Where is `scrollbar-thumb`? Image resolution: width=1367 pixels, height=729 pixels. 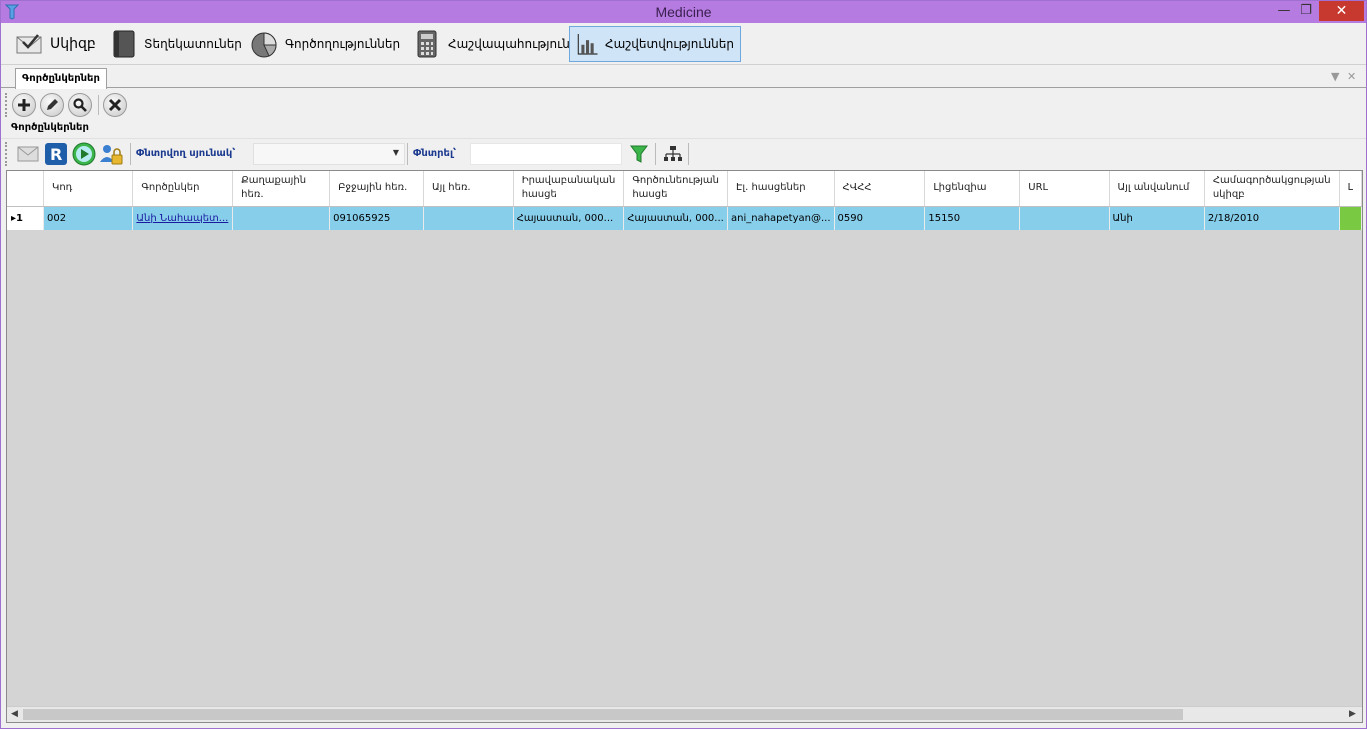
scrollbar-thumb is located at coordinates (603, 714).